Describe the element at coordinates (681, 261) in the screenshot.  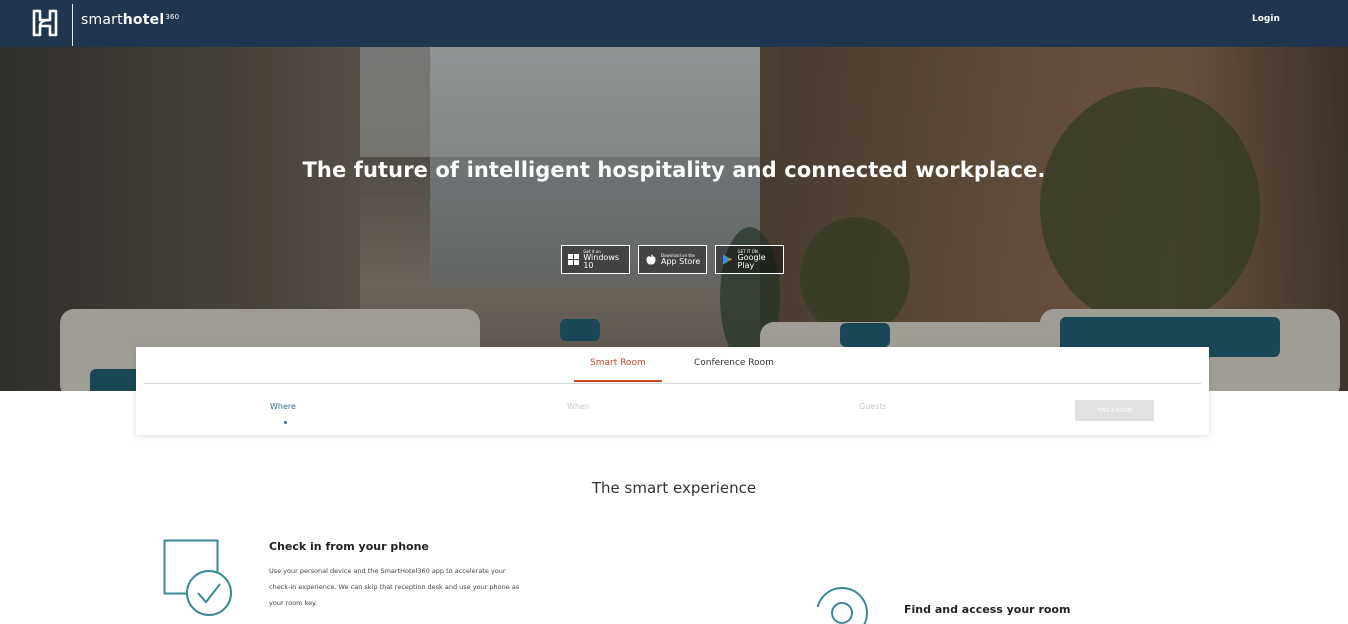
I see `app-store-big-text: App Store` at that location.